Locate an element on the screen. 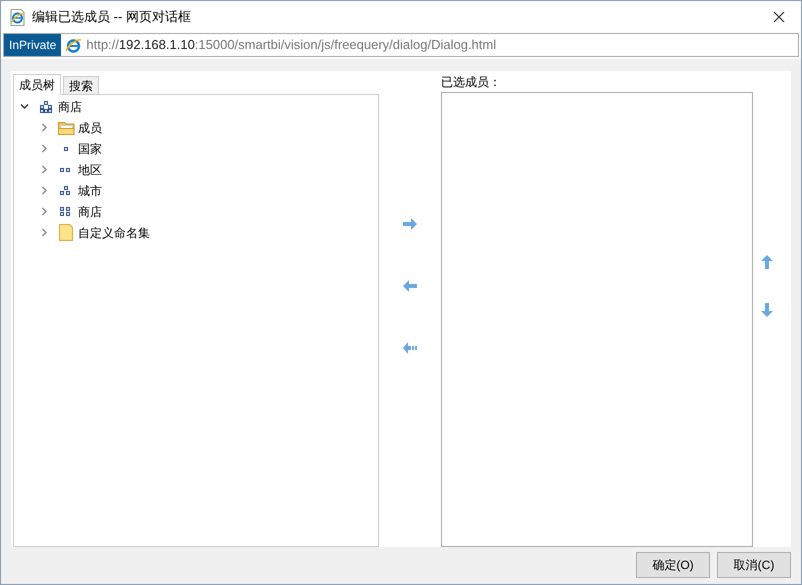  window-title: 编辑已选成员 -- 网页对话框 is located at coordinates (111, 17).